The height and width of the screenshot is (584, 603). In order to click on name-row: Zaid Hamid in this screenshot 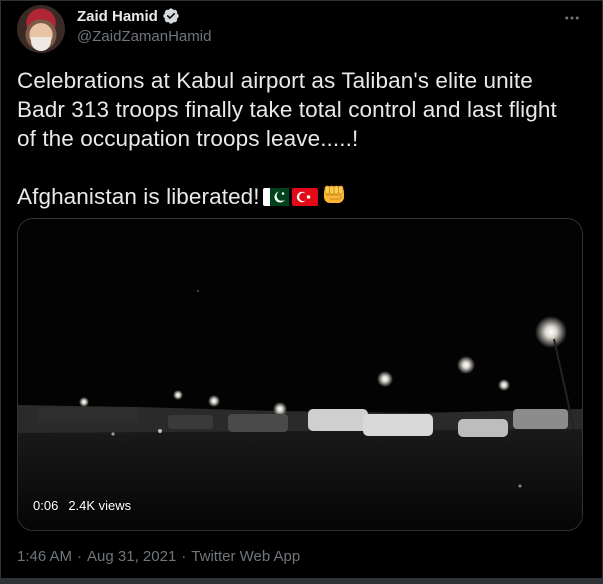, I will do `click(128, 16)`.